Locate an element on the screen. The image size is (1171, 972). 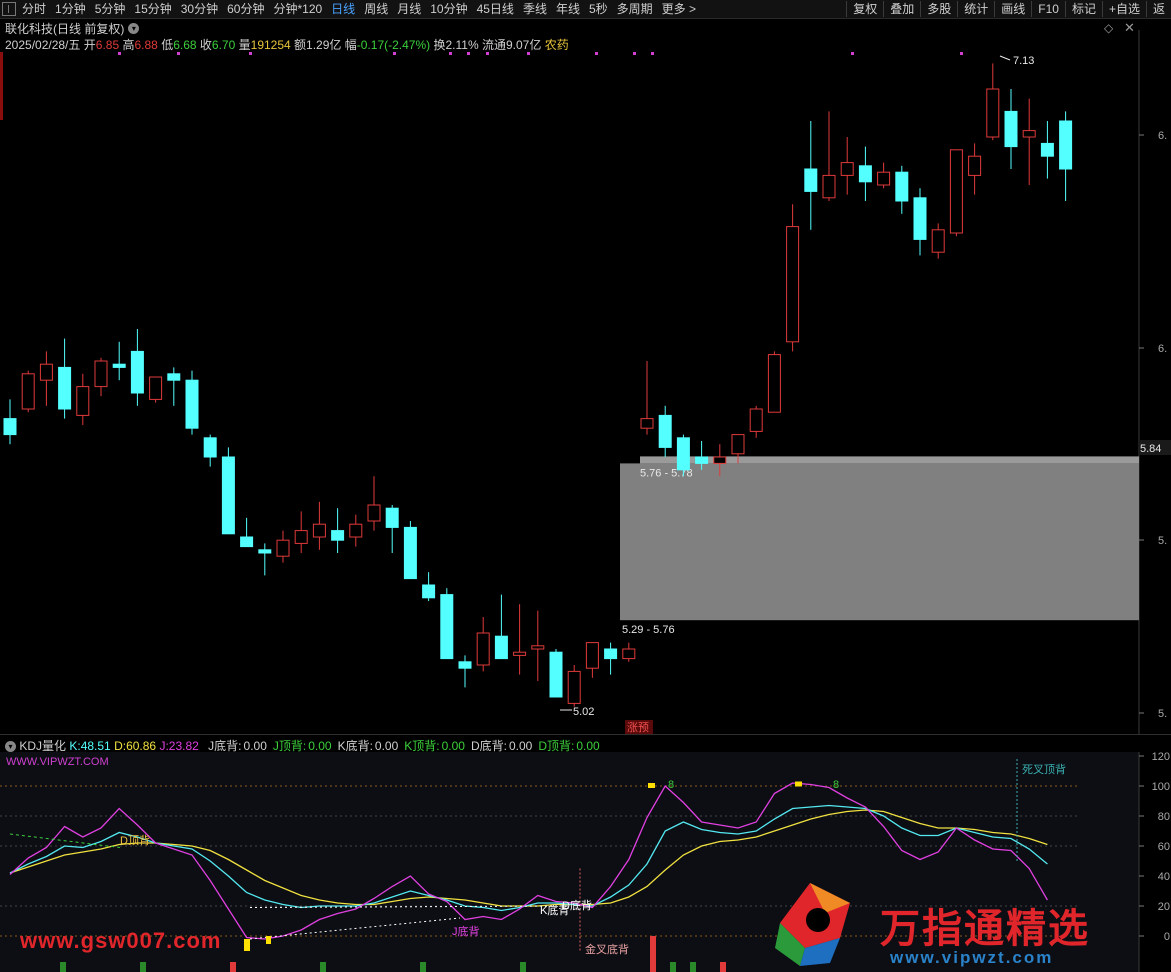
watermark-left: www.gsw007.com is located at coordinates (121, 940).